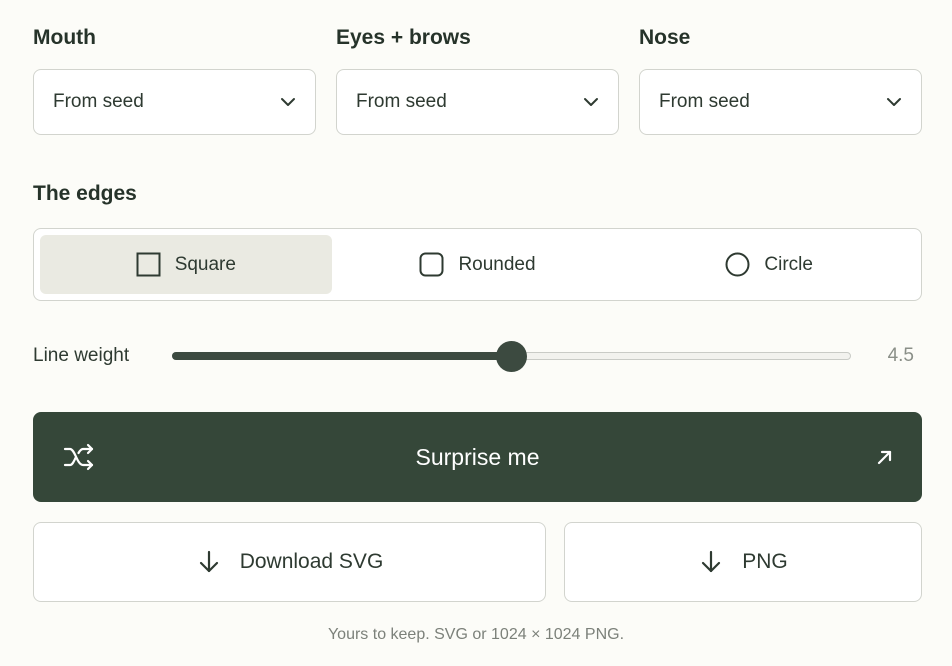 This screenshot has height=666, width=952. Describe the element at coordinates (780, 102) in the screenshot. I see `nose-select: From seed` at that location.